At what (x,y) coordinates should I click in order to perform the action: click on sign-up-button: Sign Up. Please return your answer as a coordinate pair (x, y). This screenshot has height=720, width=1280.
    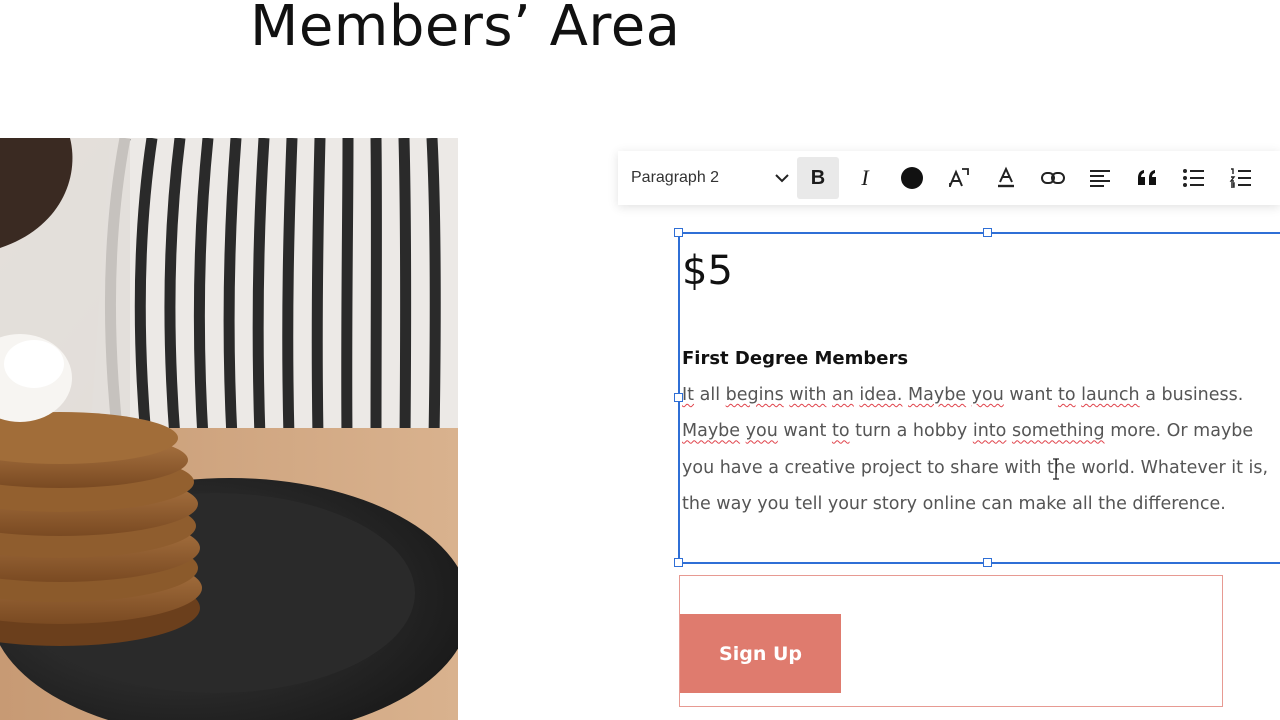
    Looking at the image, I should click on (760, 653).